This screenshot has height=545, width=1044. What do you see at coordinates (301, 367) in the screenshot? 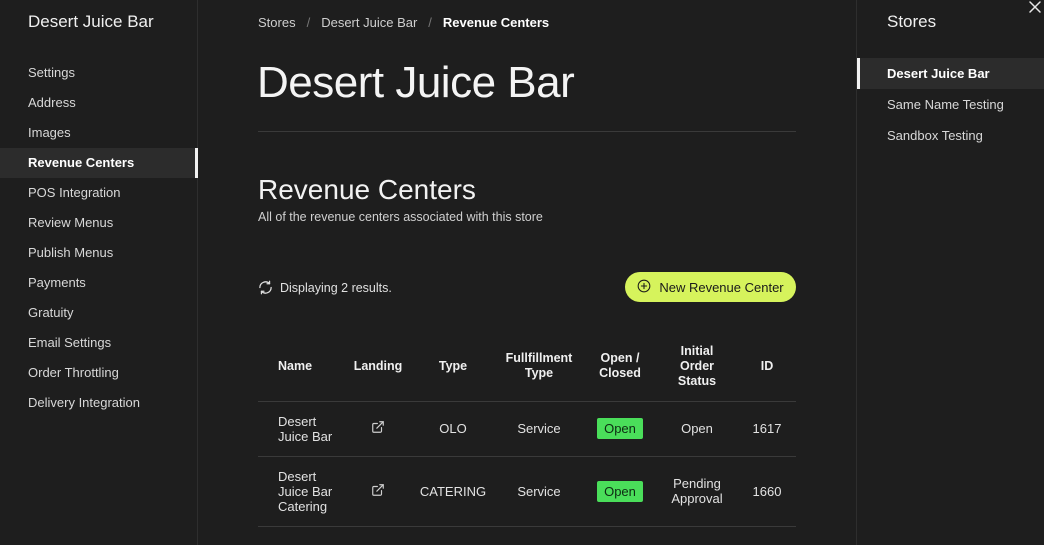
I see `col-header-name: Name` at bounding box center [301, 367].